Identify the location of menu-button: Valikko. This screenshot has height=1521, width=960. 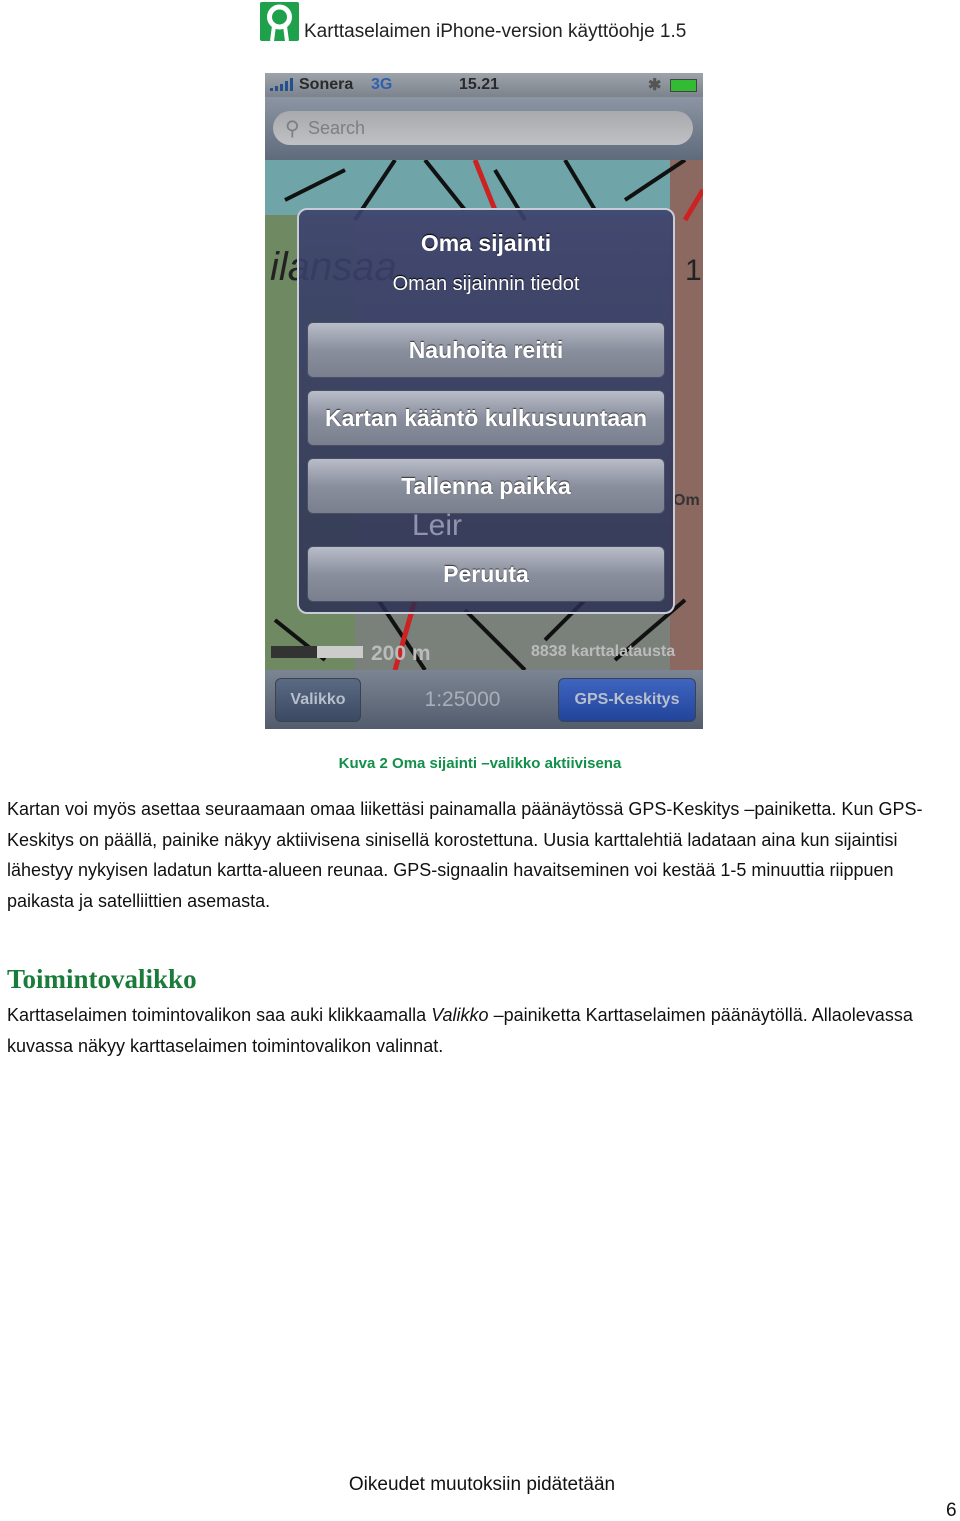
(318, 700).